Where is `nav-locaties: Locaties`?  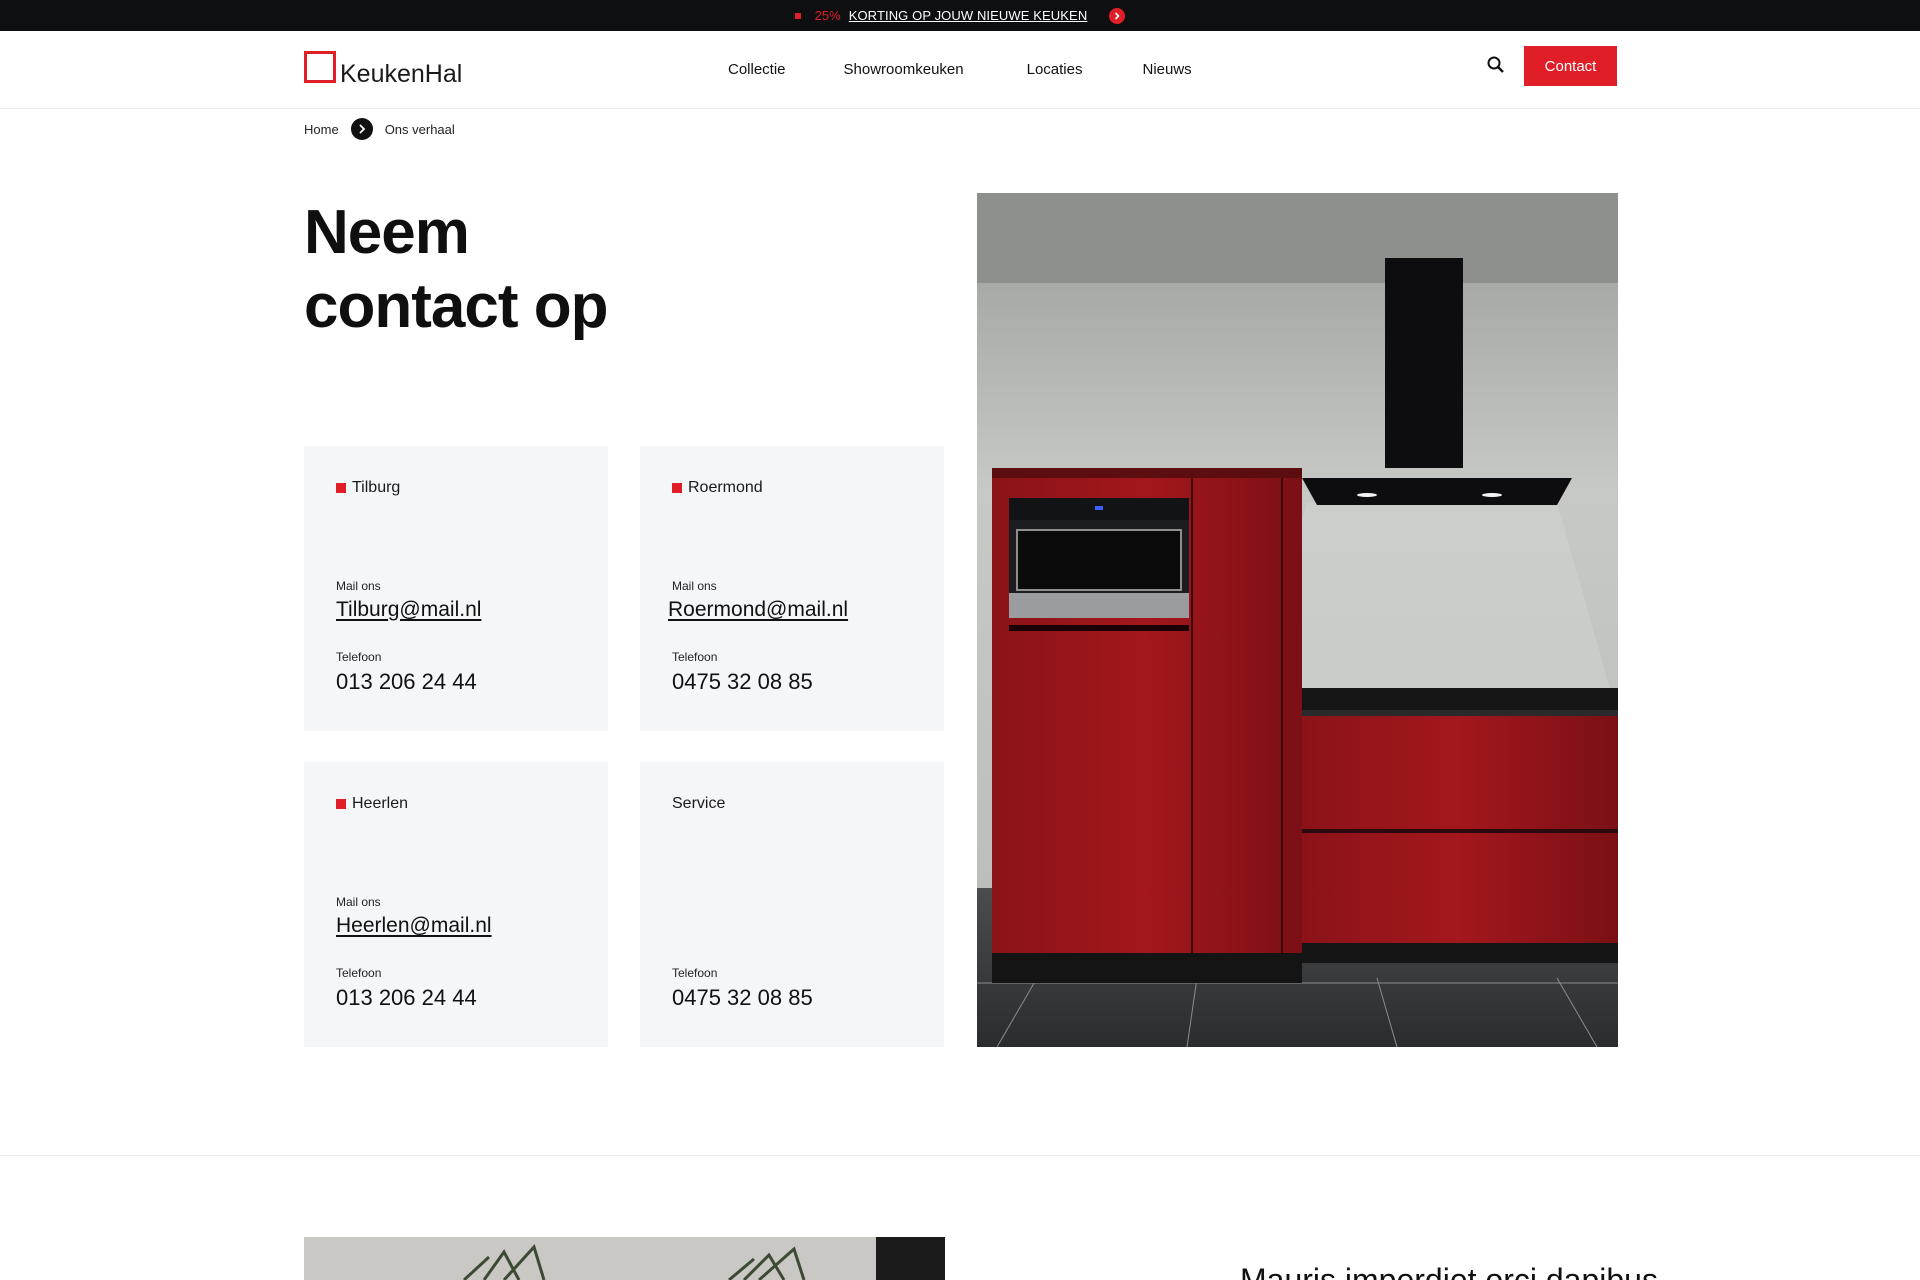 nav-locaties: Locaties is located at coordinates (1055, 69).